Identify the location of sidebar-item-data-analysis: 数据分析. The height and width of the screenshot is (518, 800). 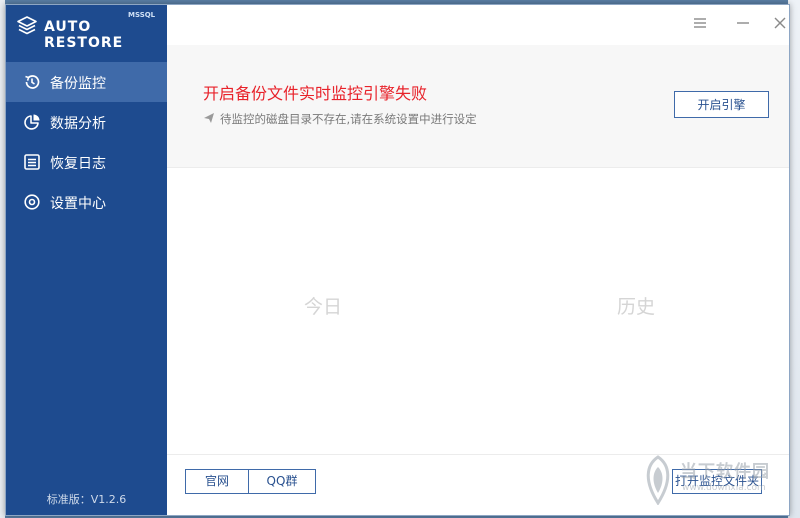
(86, 122).